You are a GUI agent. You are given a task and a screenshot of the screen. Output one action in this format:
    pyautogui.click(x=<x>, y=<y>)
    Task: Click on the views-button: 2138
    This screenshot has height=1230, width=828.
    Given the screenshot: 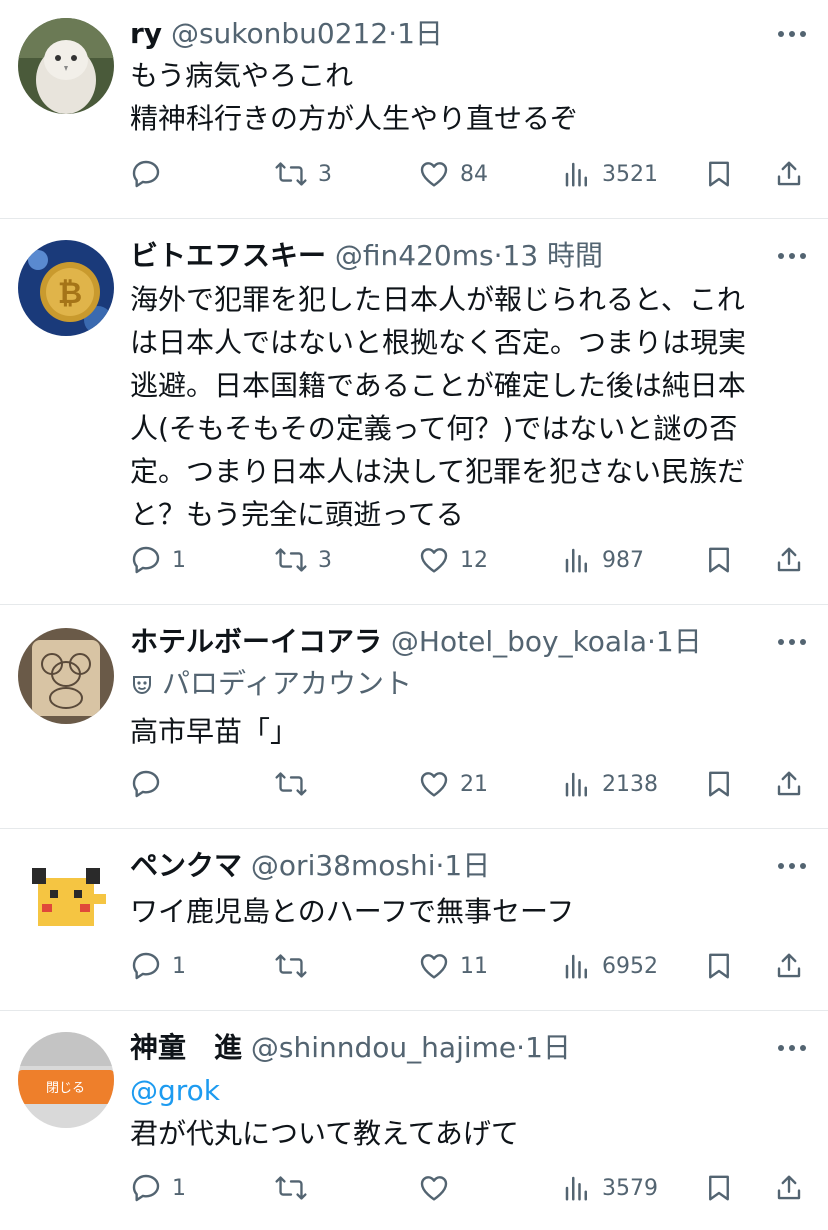 What is the action you would take?
    pyautogui.click(x=610, y=784)
    